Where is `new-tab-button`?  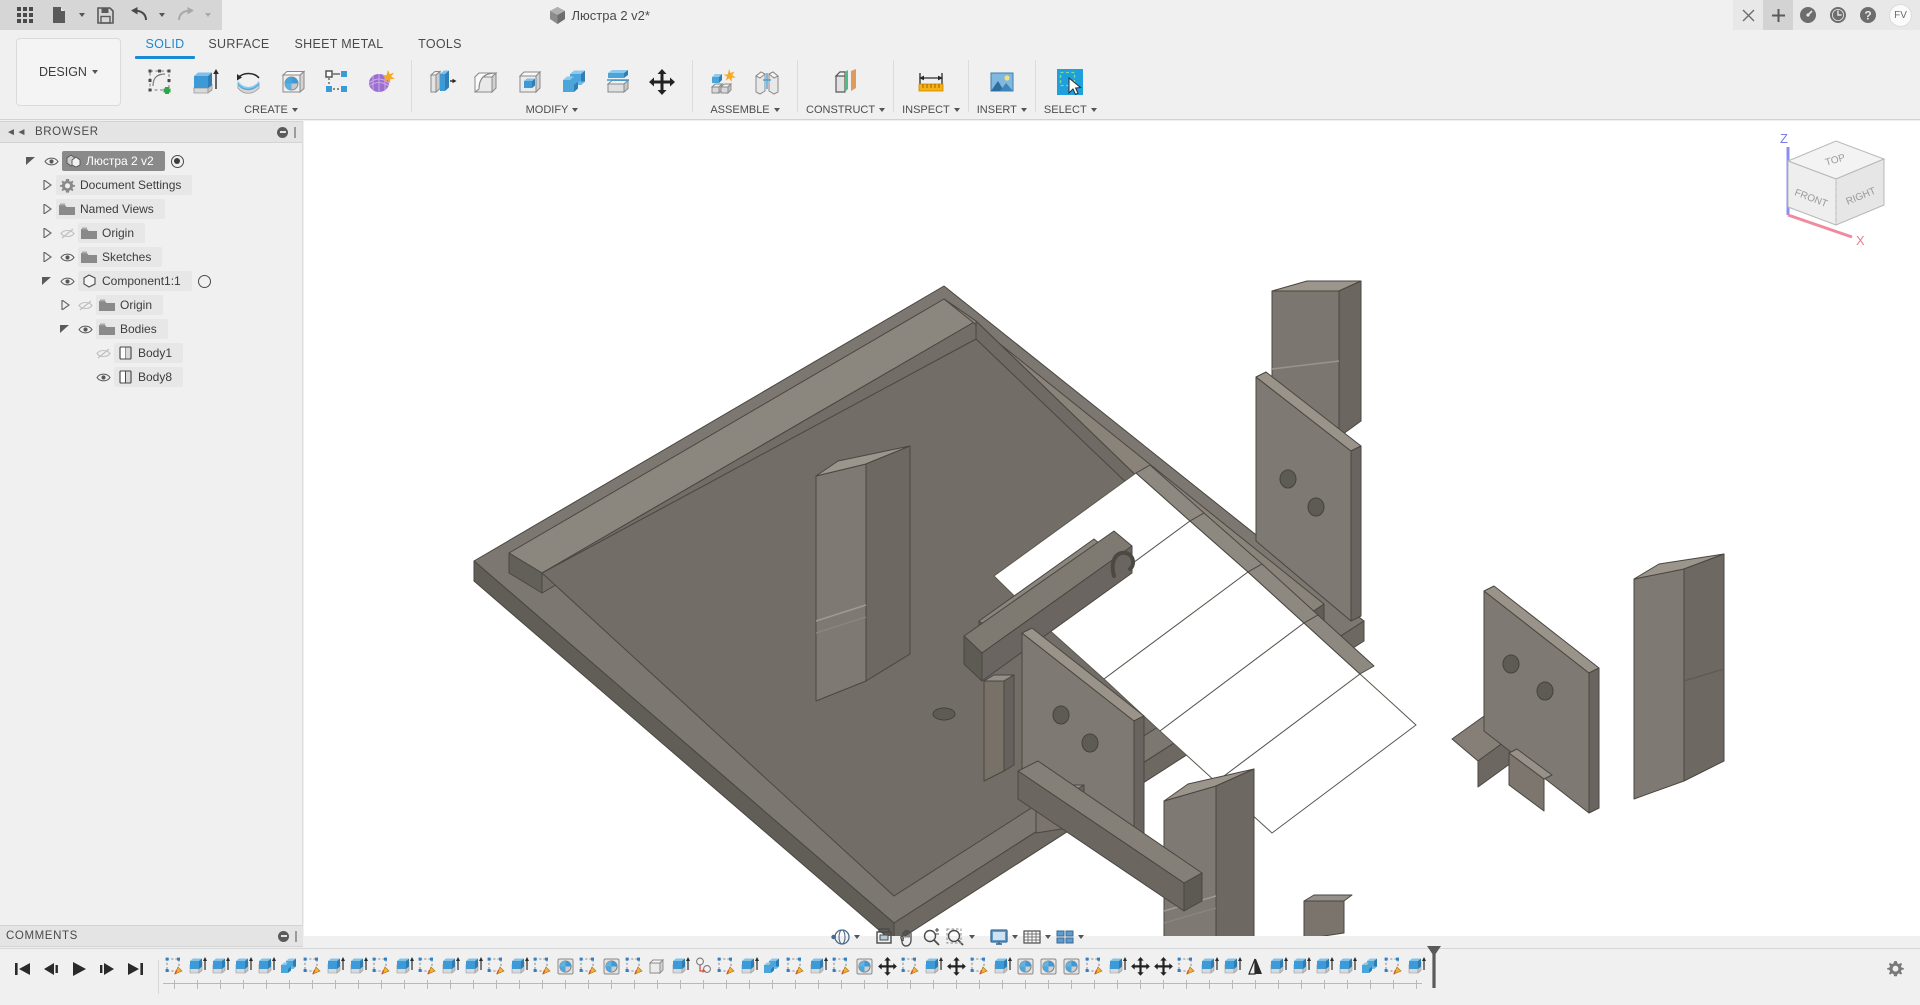
new-tab-button is located at coordinates (1778, 15).